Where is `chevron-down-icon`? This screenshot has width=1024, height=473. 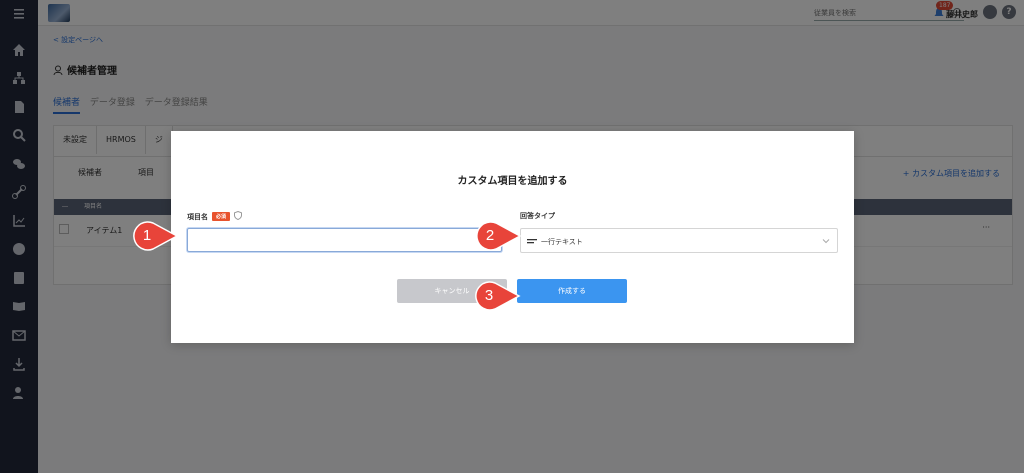
chevron-down-icon is located at coordinates (826, 241).